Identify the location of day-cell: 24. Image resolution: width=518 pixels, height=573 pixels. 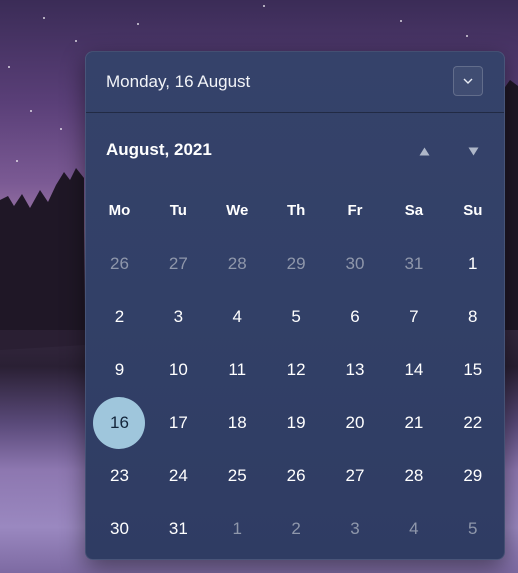
(178, 475).